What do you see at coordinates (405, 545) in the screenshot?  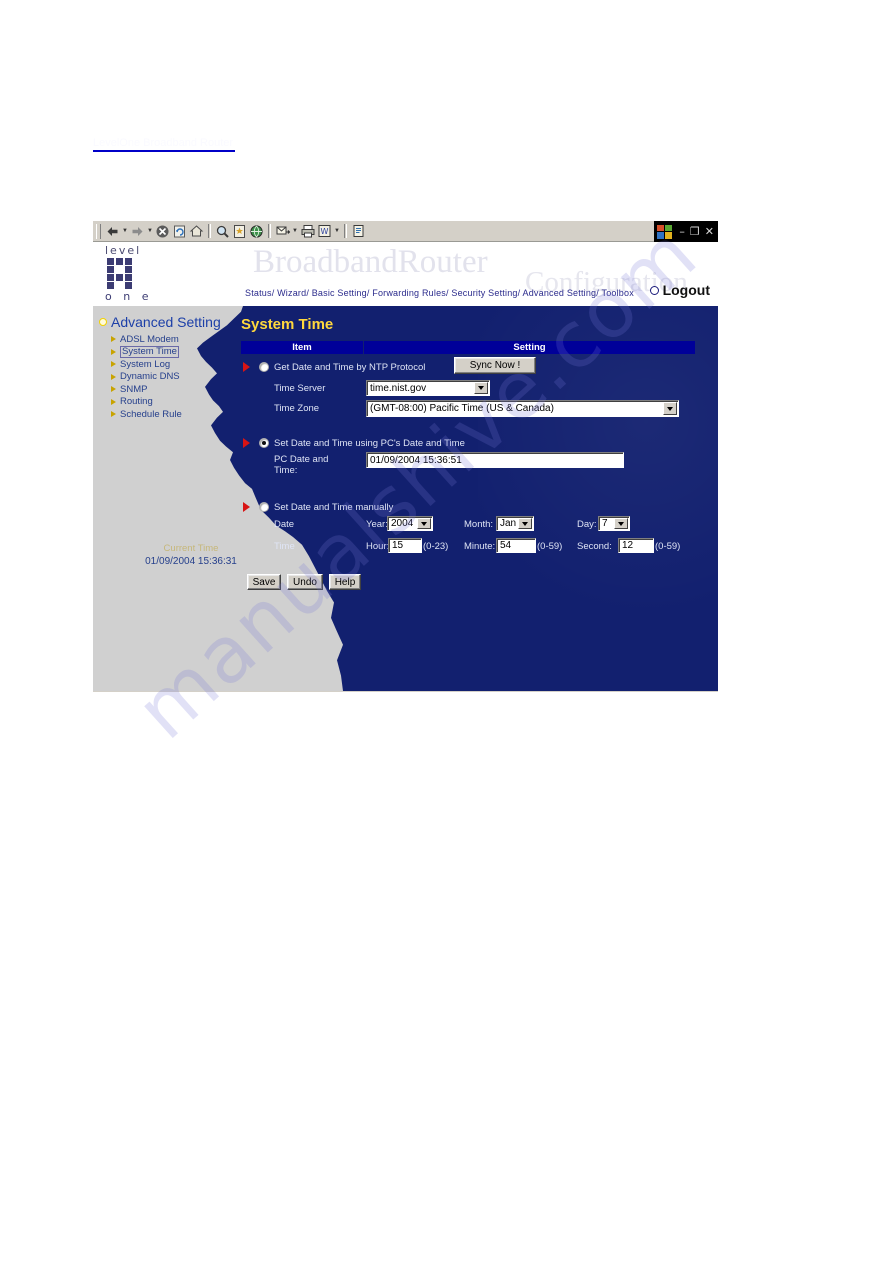 I see `hour-input: 15` at bounding box center [405, 545].